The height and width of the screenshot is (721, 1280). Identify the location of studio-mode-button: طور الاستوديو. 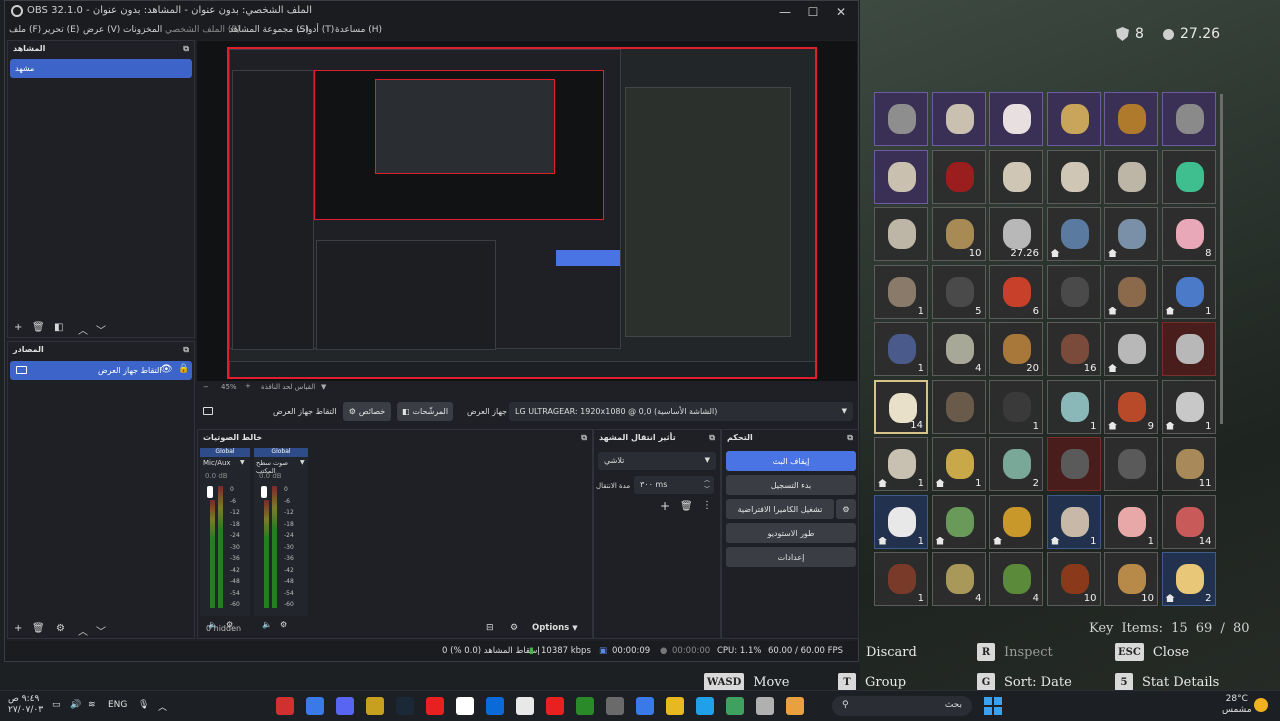
(791, 533).